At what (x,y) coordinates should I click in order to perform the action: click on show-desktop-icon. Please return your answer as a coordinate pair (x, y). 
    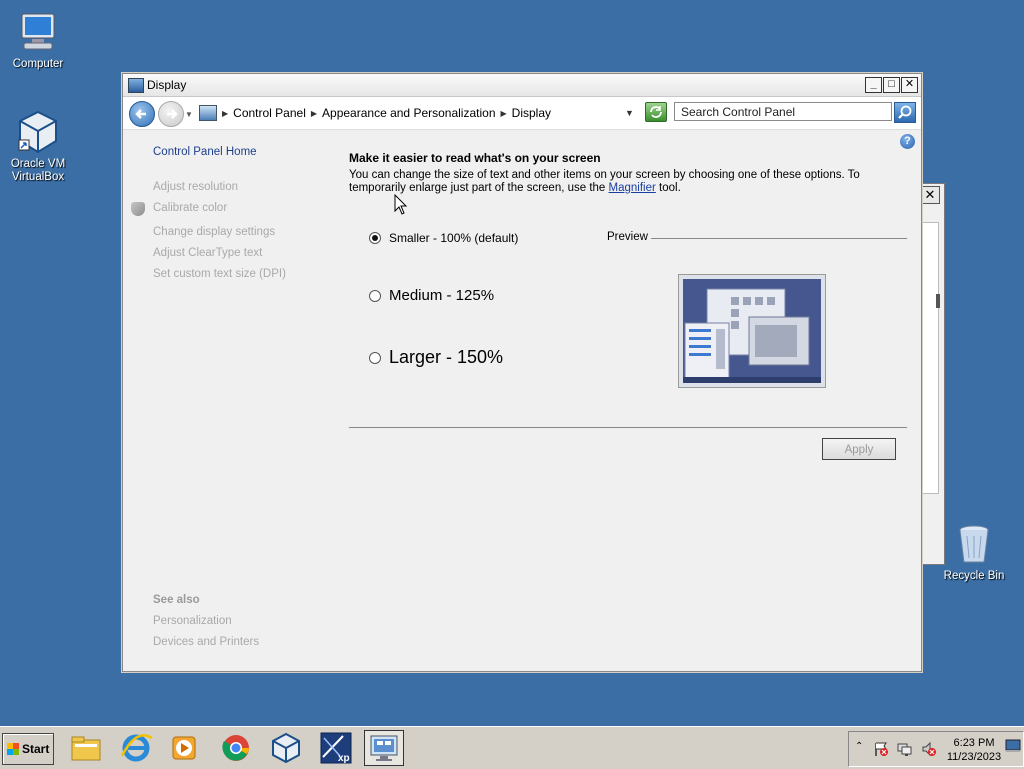
    Looking at the image, I should click on (1013, 746).